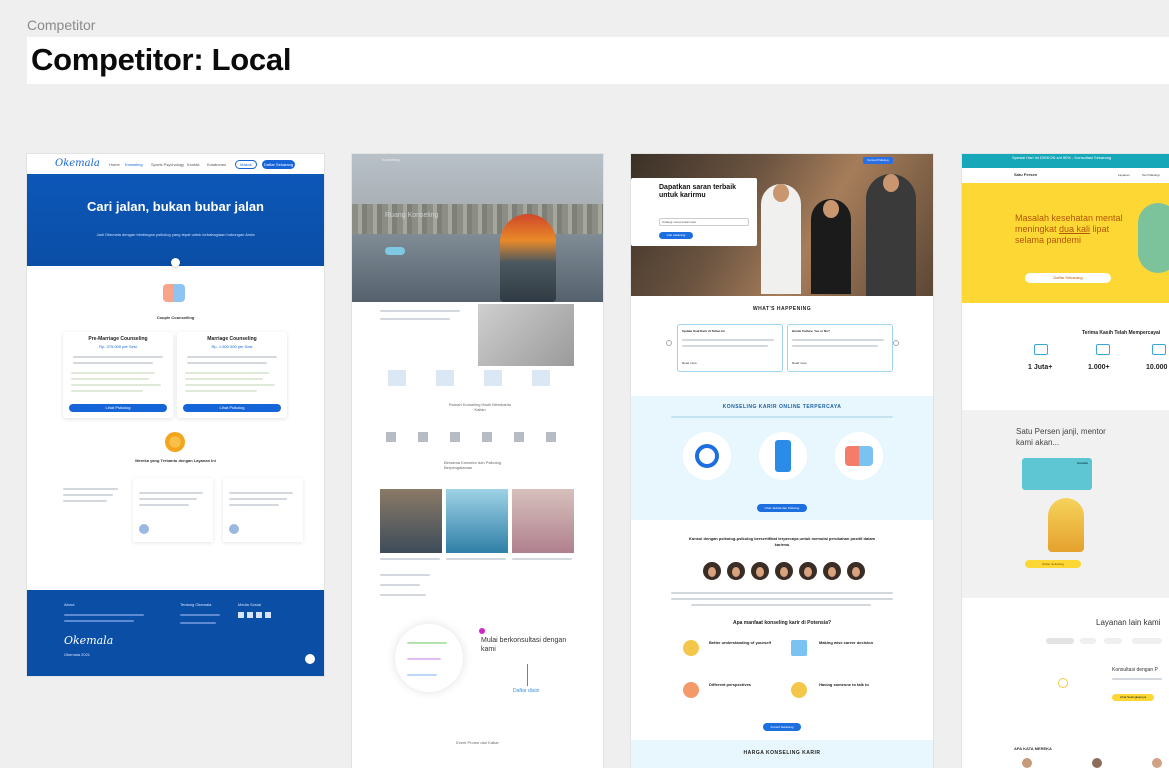 This screenshot has width=1169, height=768. What do you see at coordinates (310, 659) in the screenshot?
I see `whatsapp-icon` at bounding box center [310, 659].